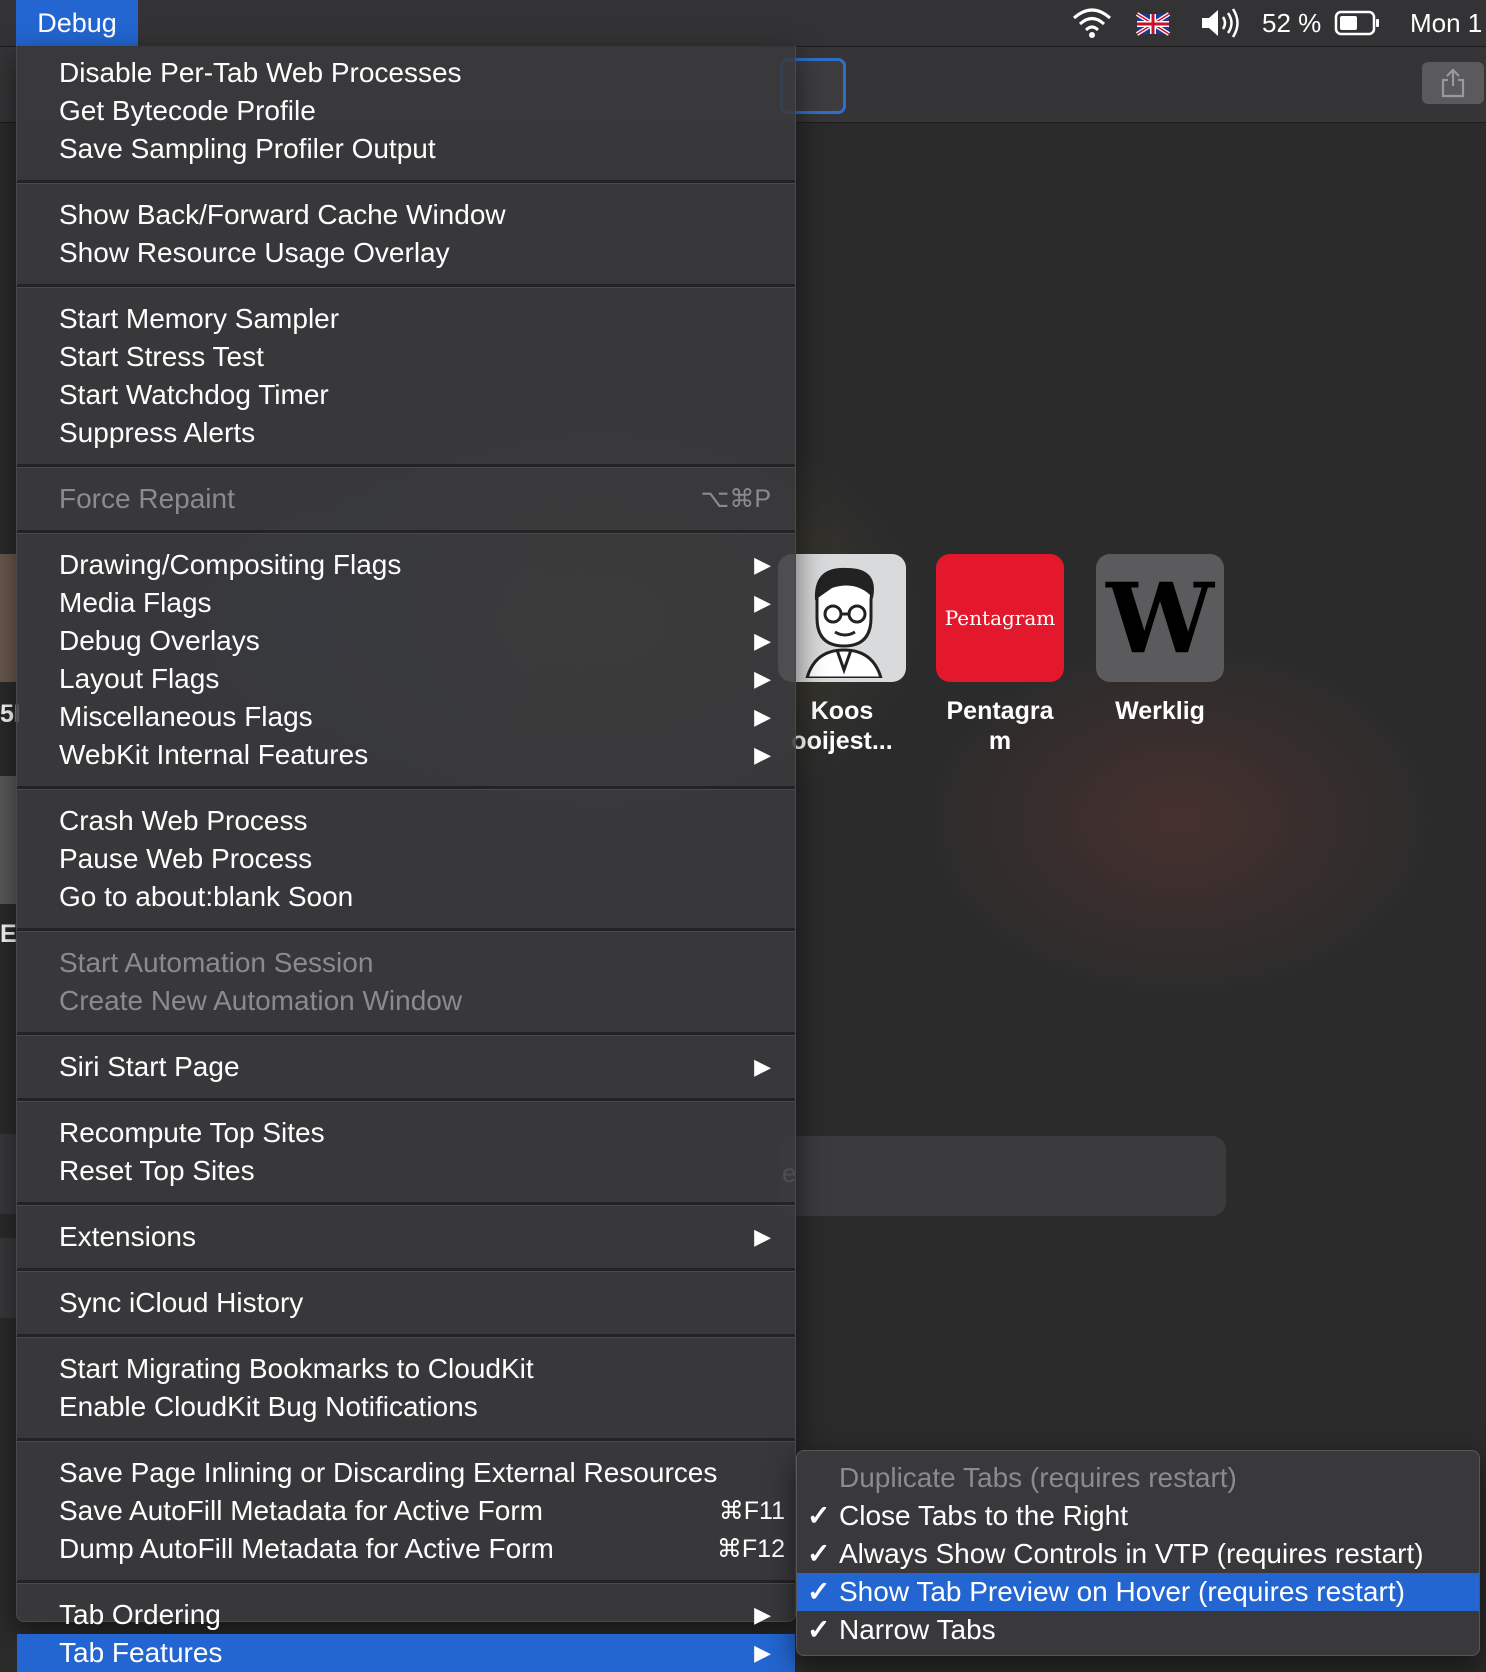  Describe the element at coordinates (230, 564) in the screenshot. I see `menu-item-label: Drawing/Compositing Flags` at that location.